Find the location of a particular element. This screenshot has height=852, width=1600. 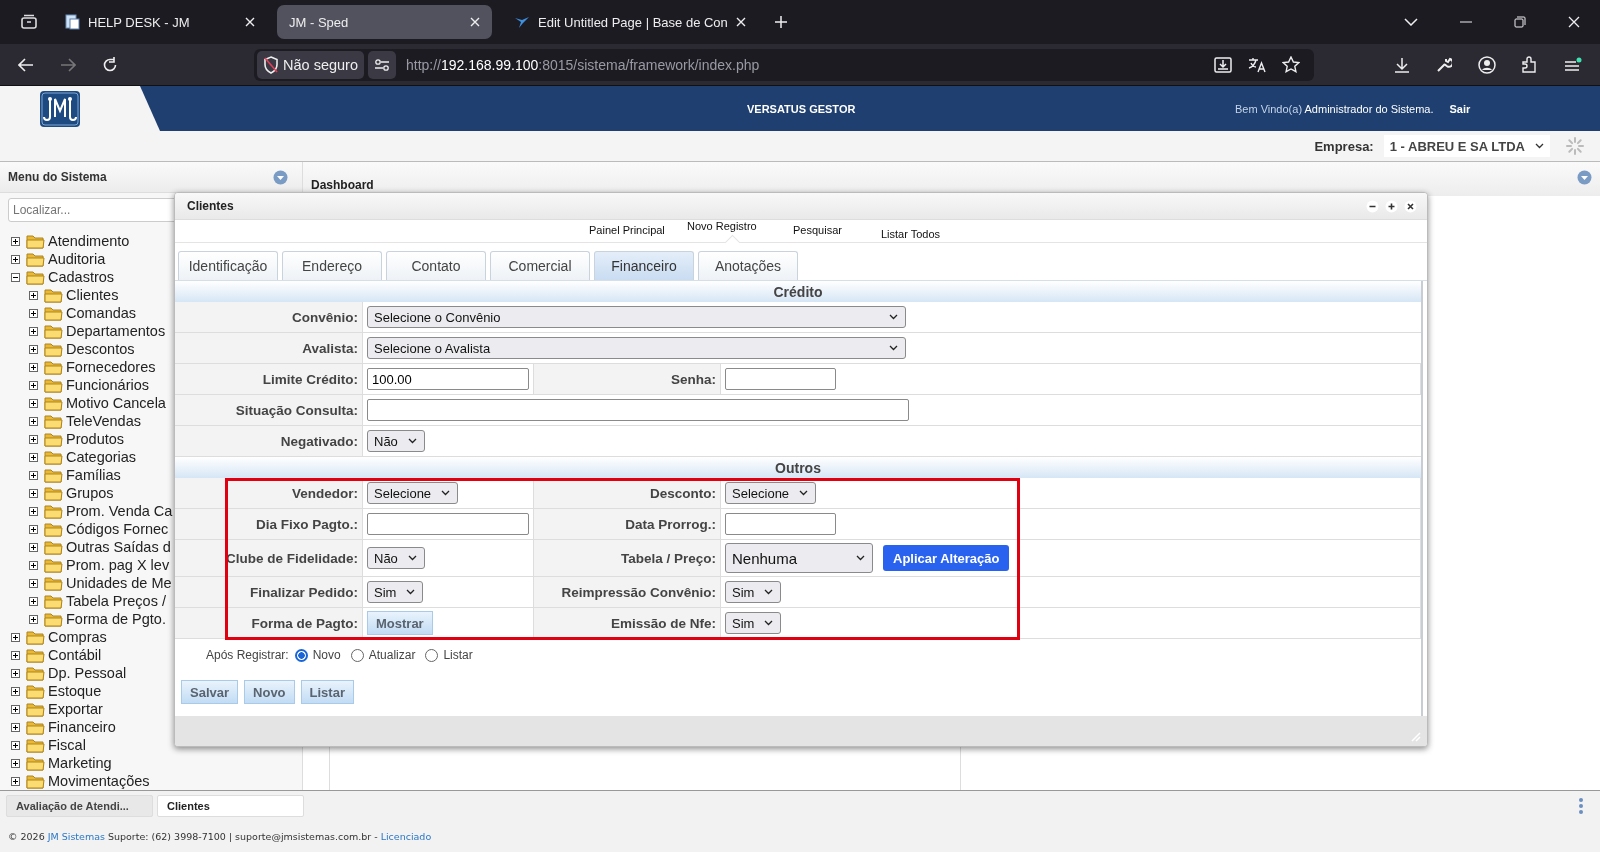

logo-icon is located at coordinates (60, 108).